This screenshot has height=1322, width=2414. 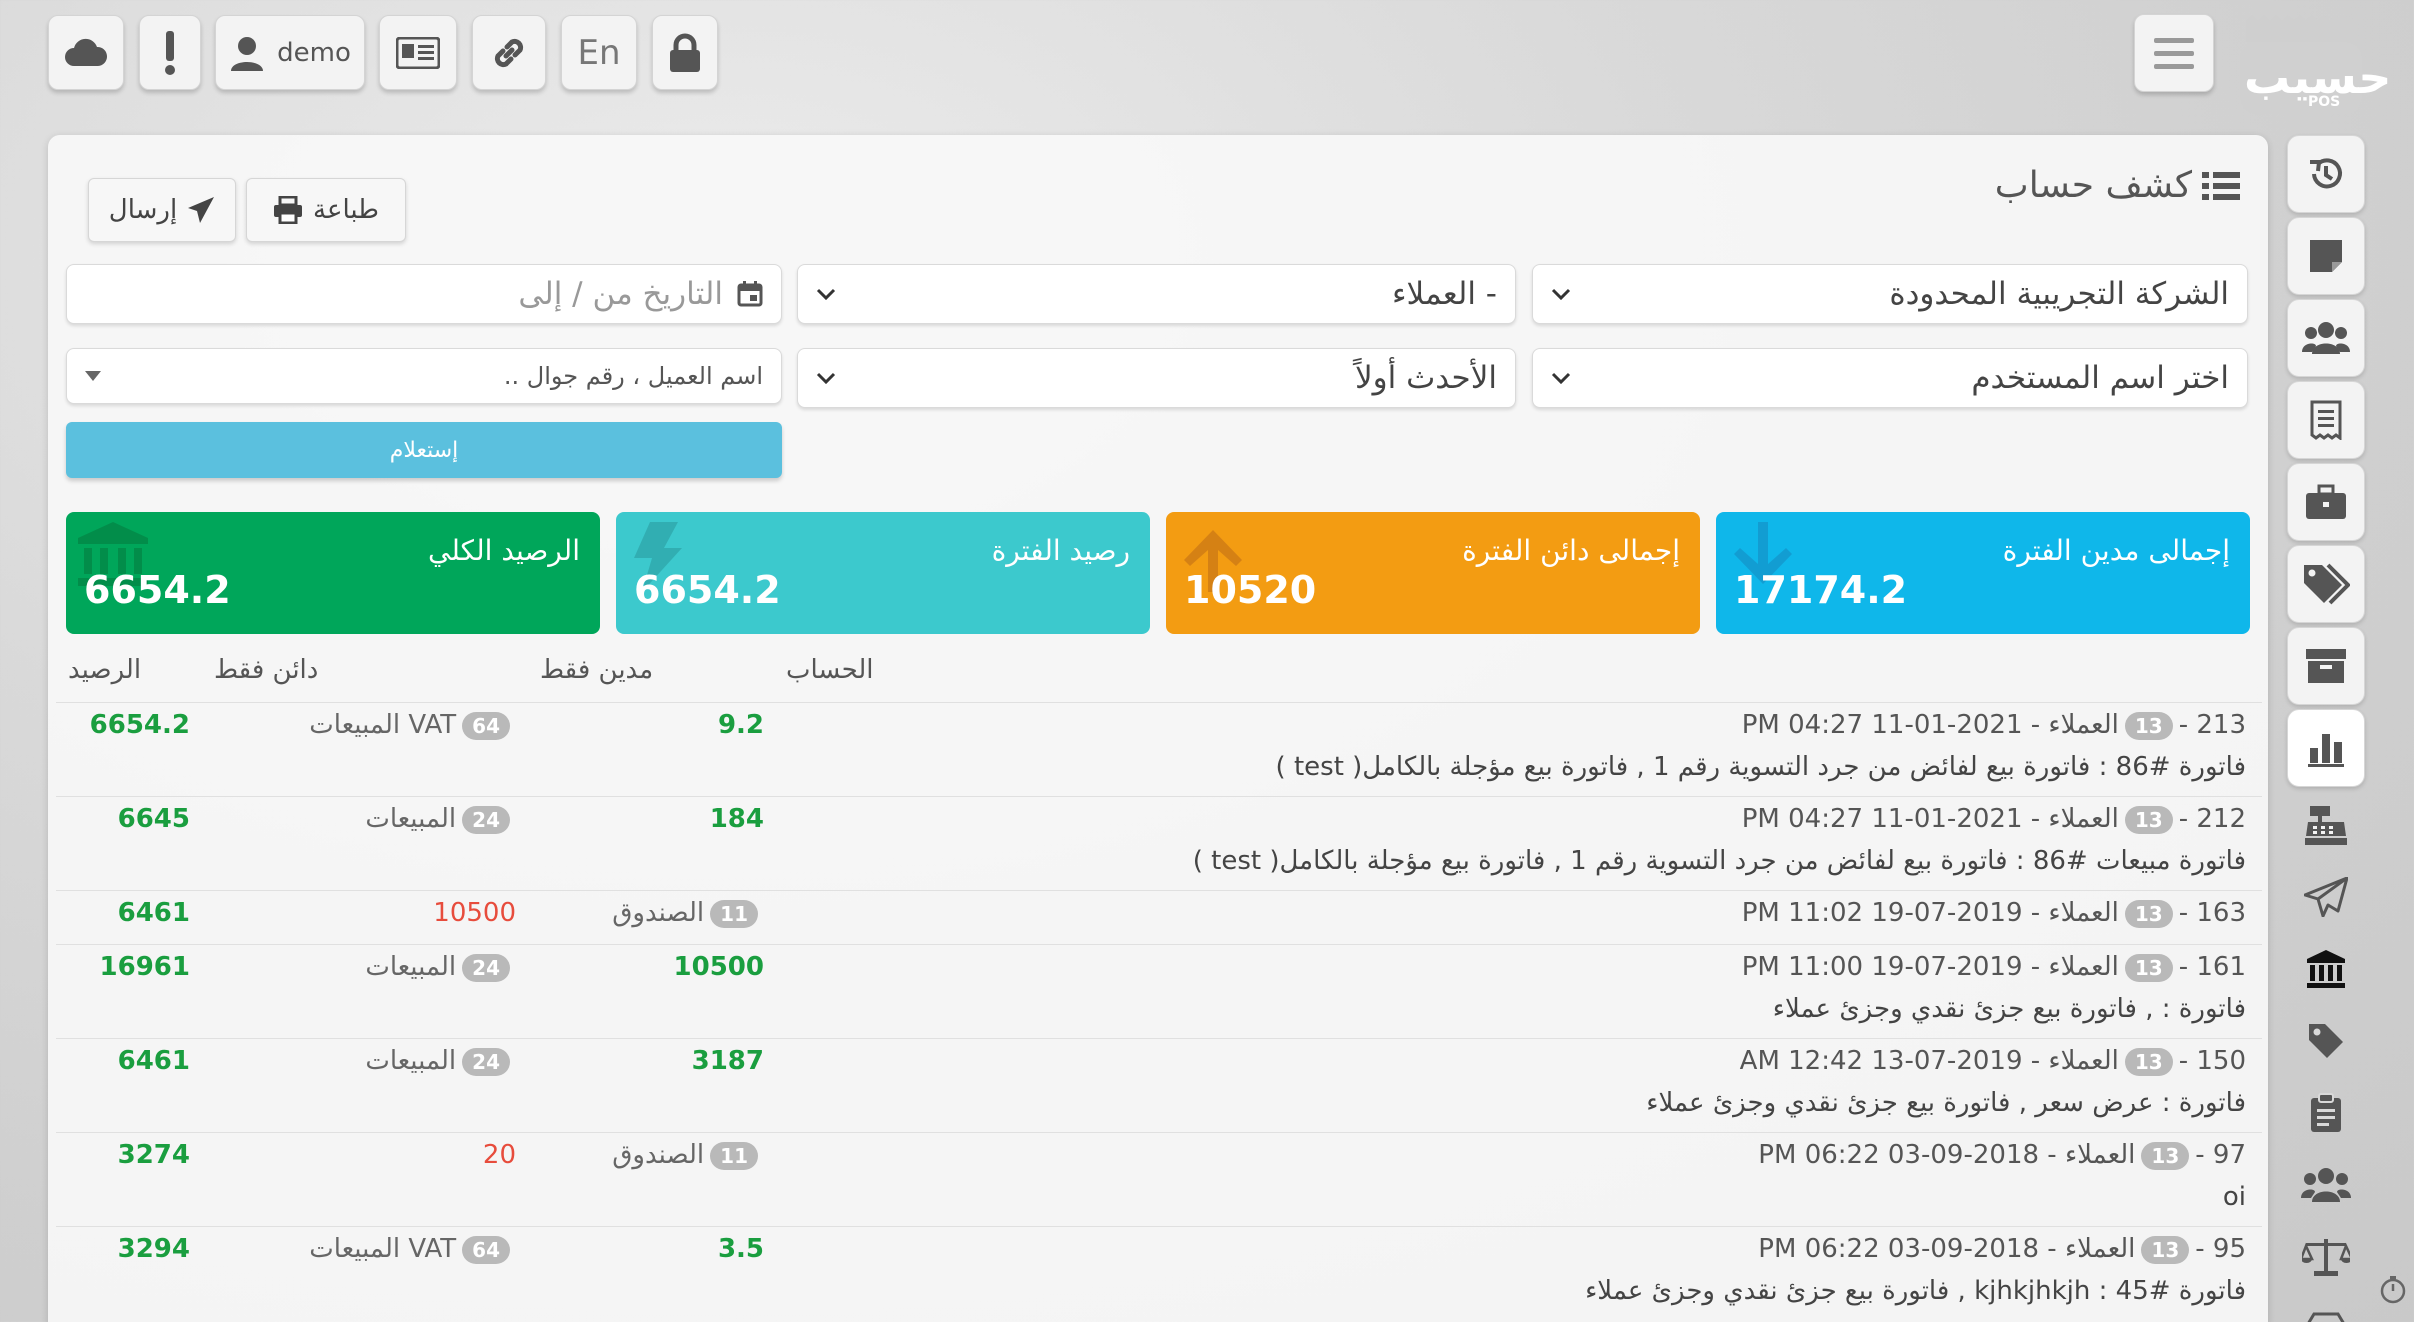 I want to click on sidebar-history, so click(x=2326, y=174).